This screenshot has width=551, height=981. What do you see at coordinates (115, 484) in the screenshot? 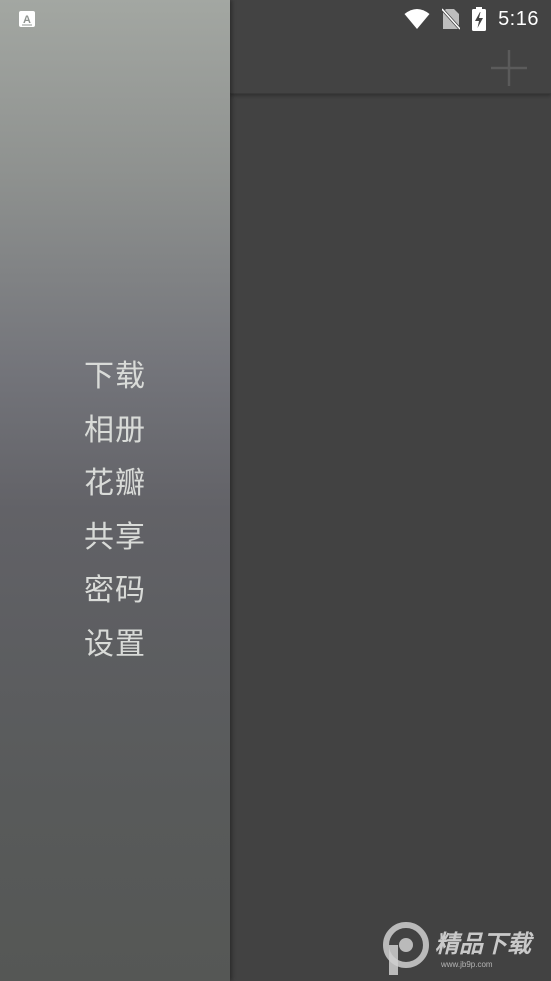
I see `drawer-item-huaban: 花瓣` at bounding box center [115, 484].